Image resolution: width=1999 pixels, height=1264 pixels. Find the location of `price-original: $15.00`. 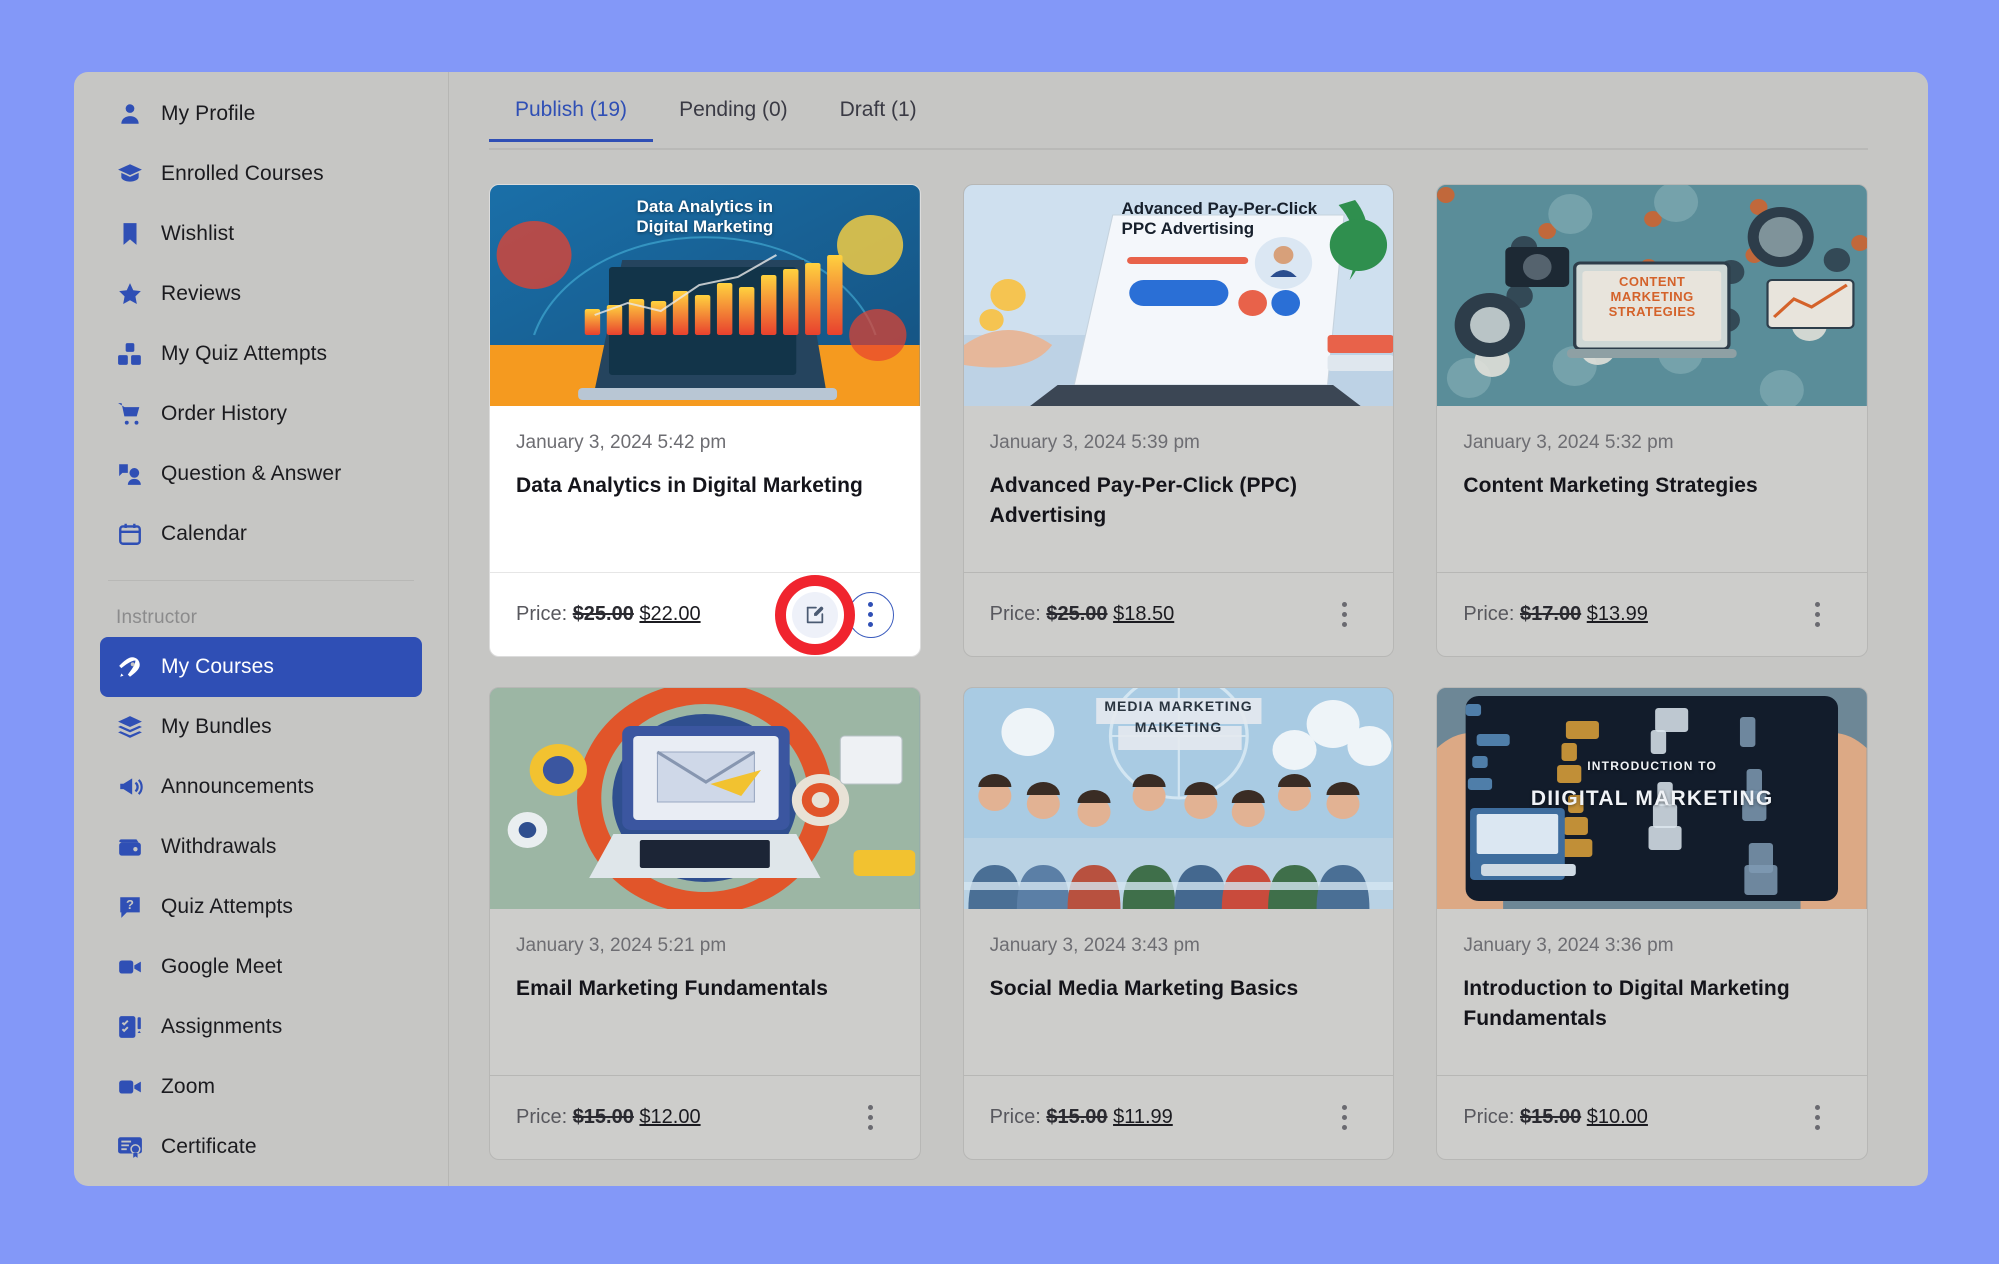

price-original: $15.00 is located at coordinates (1077, 1117).